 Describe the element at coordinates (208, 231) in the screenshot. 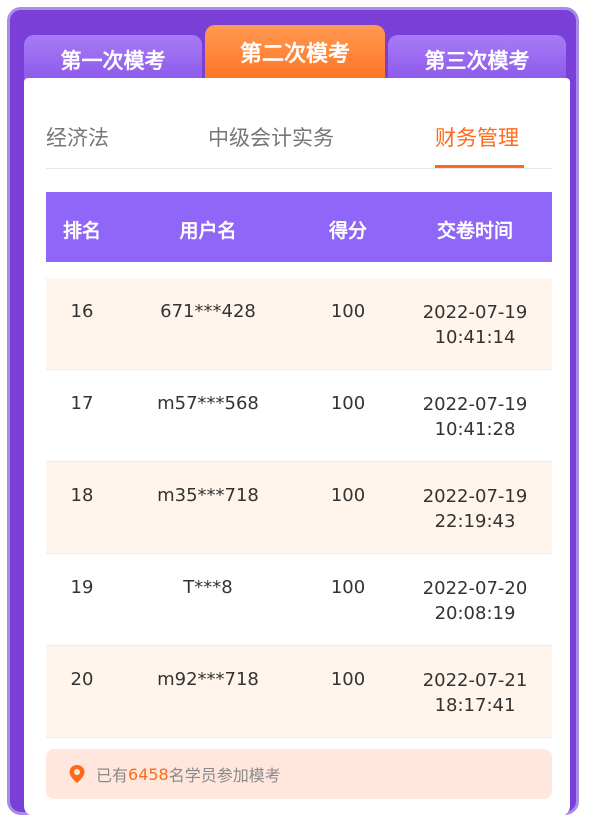

I see `header-username: 用户名` at that location.